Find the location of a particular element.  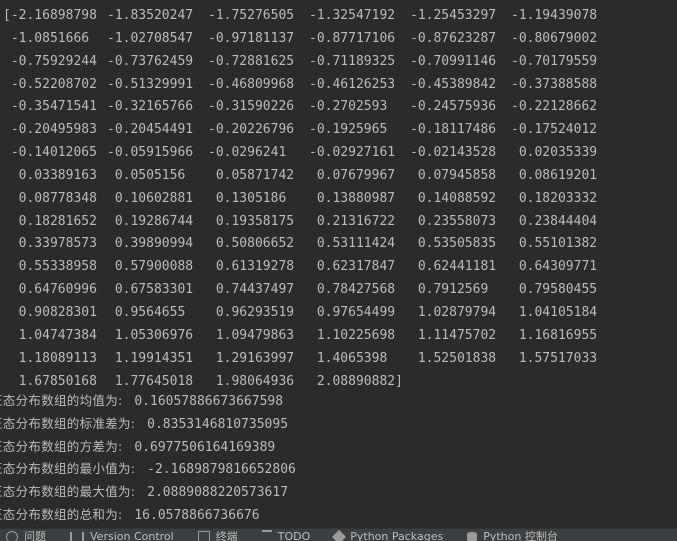

array-value: -0.17524012 is located at coordinates (554, 130).